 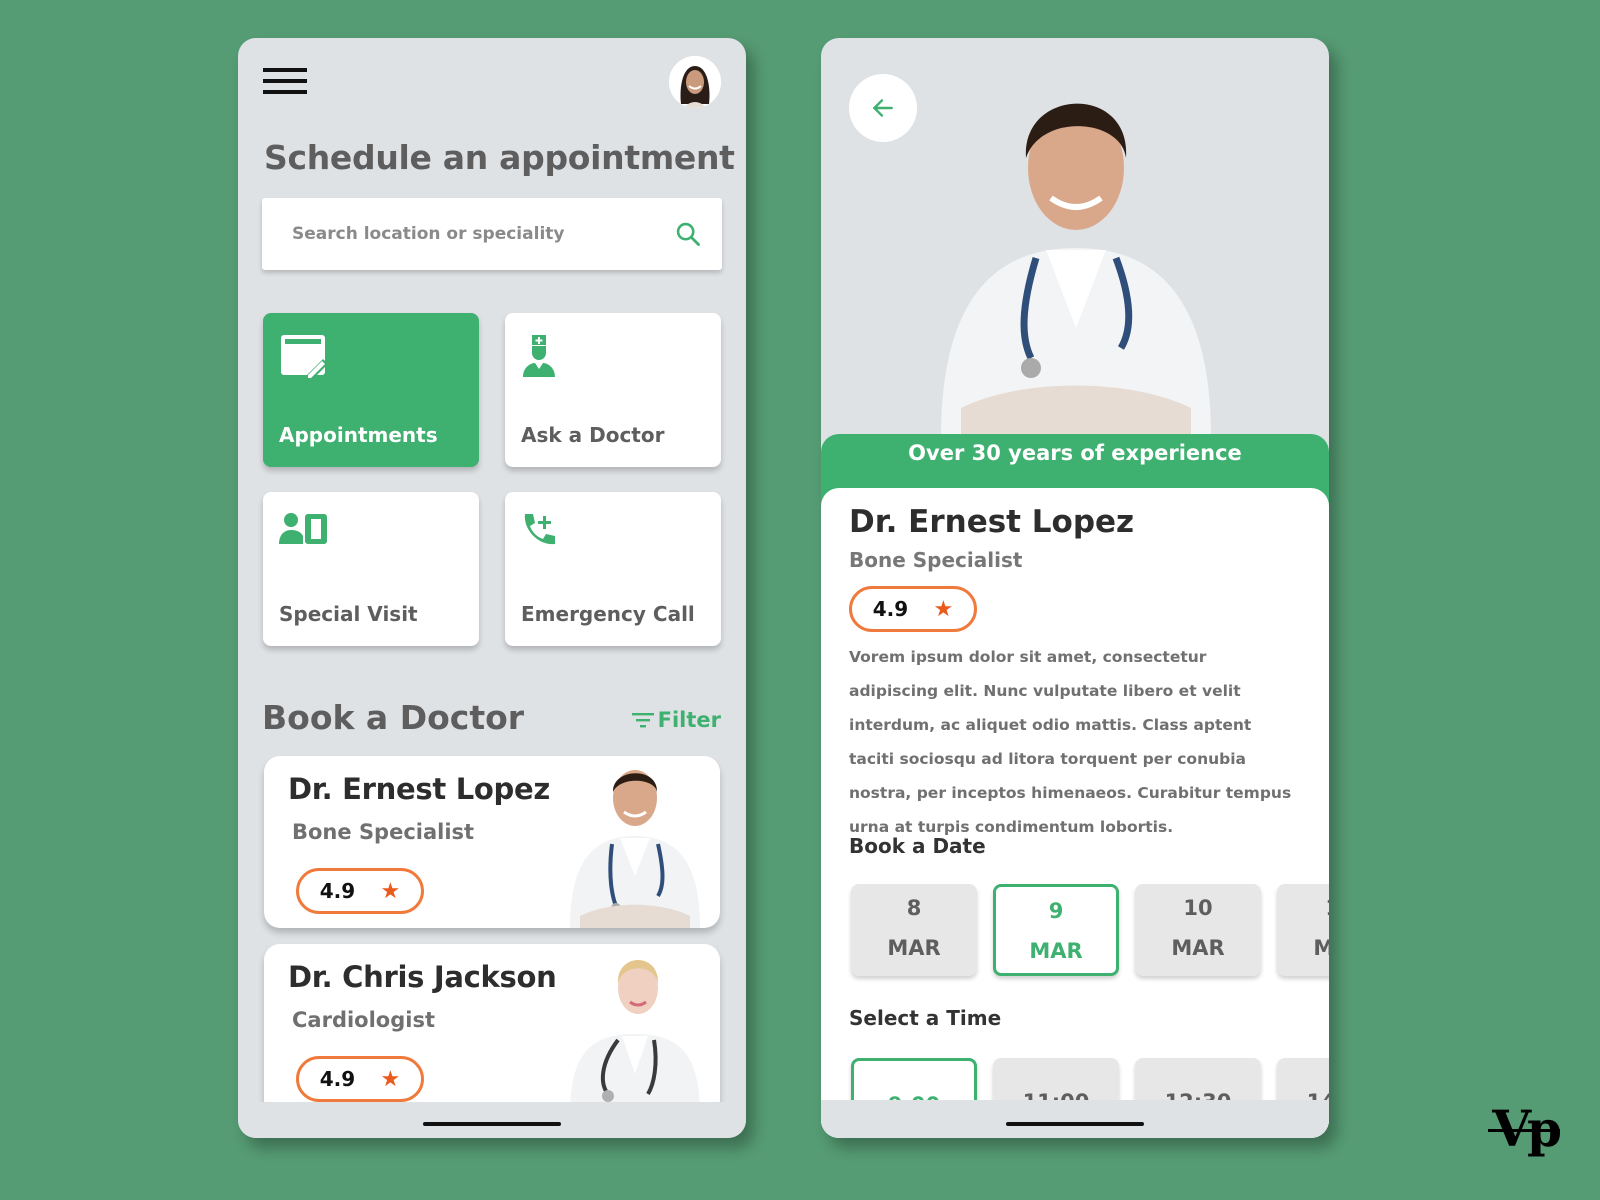 I want to click on search-icon, so click(x=688, y=234).